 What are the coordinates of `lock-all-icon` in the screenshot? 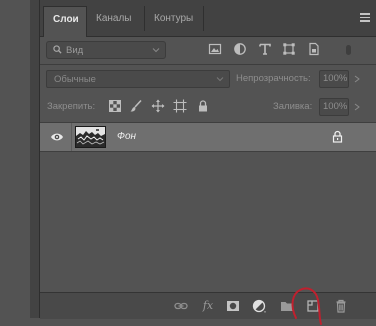 It's located at (203, 106).